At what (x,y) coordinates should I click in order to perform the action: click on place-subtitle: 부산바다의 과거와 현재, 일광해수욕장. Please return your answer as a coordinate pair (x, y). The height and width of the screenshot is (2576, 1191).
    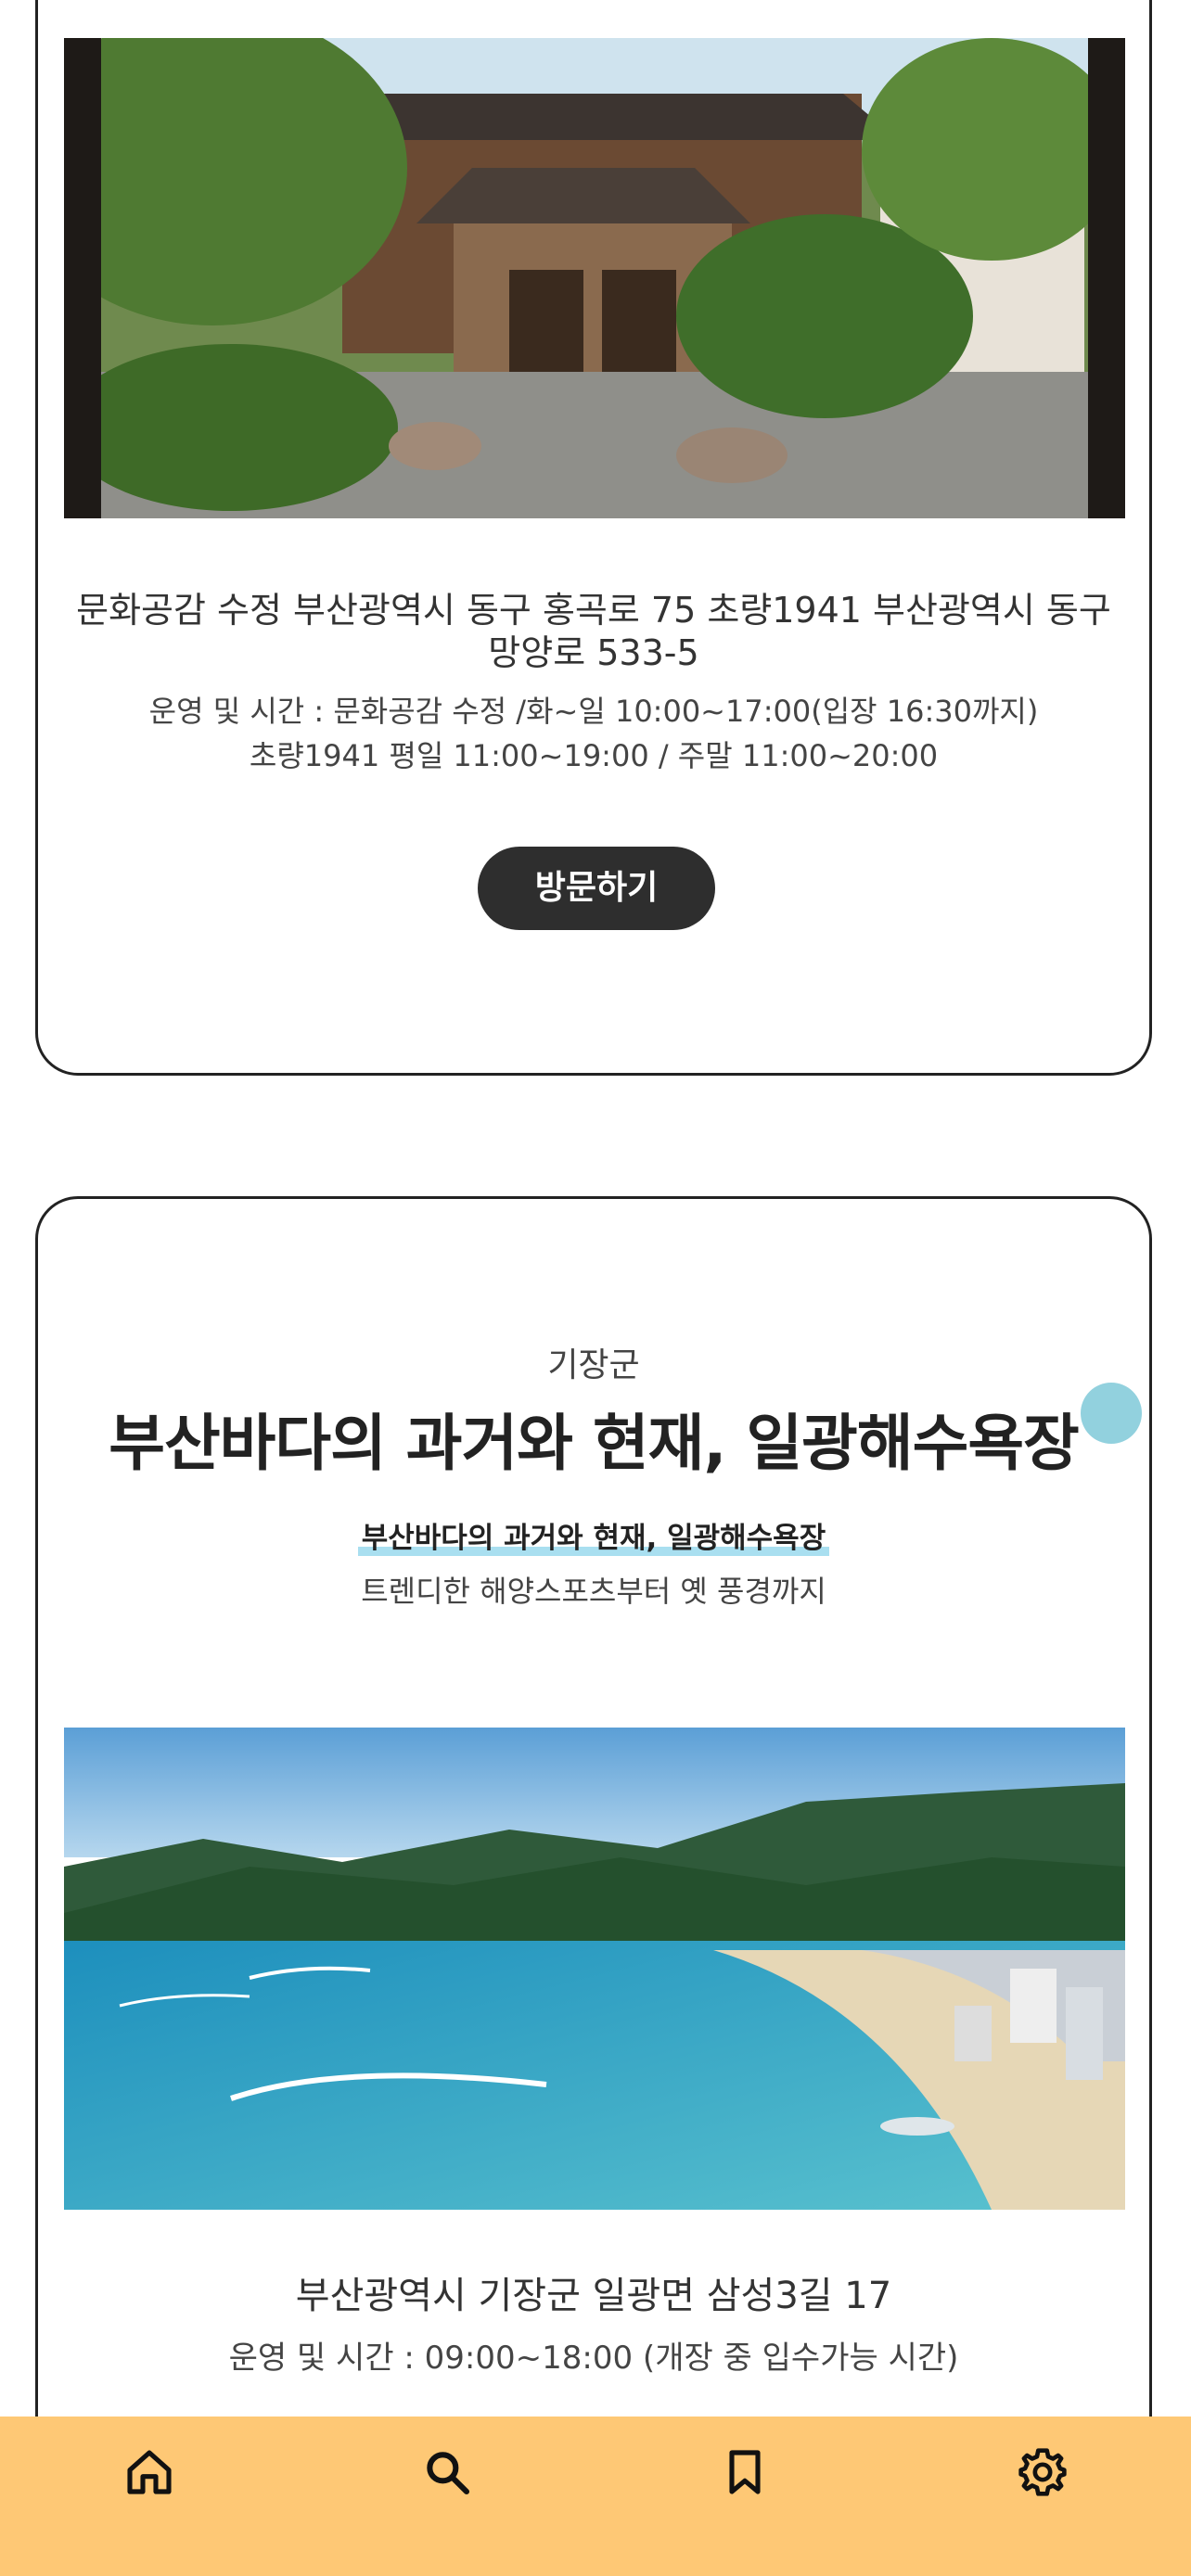
    Looking at the image, I should click on (593, 1535).